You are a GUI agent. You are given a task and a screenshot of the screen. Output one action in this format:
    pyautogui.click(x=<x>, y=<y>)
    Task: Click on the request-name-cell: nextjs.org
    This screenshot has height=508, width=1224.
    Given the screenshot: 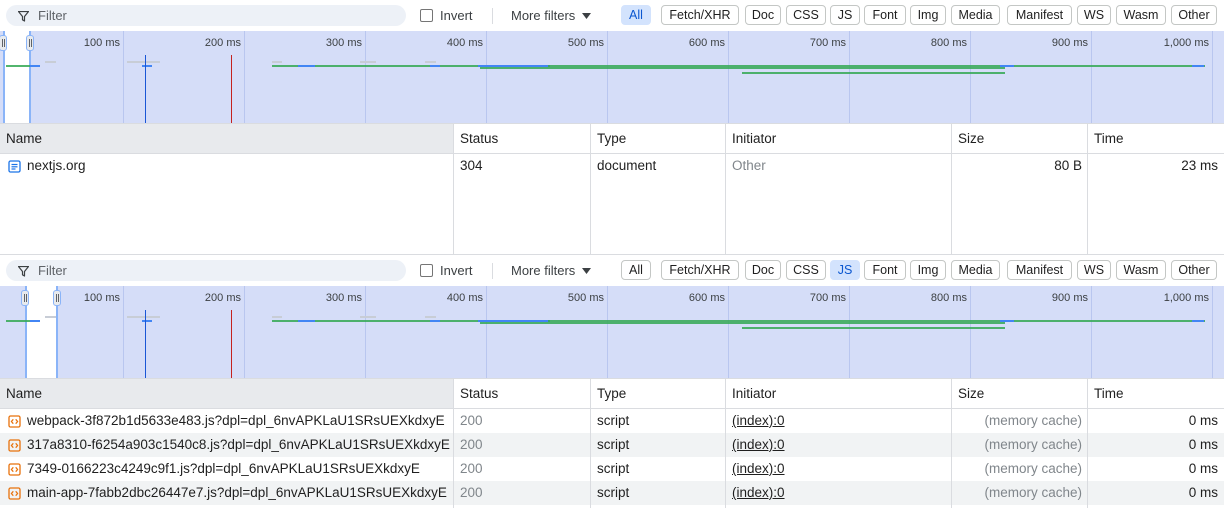 What is the action you would take?
    pyautogui.click(x=227, y=166)
    